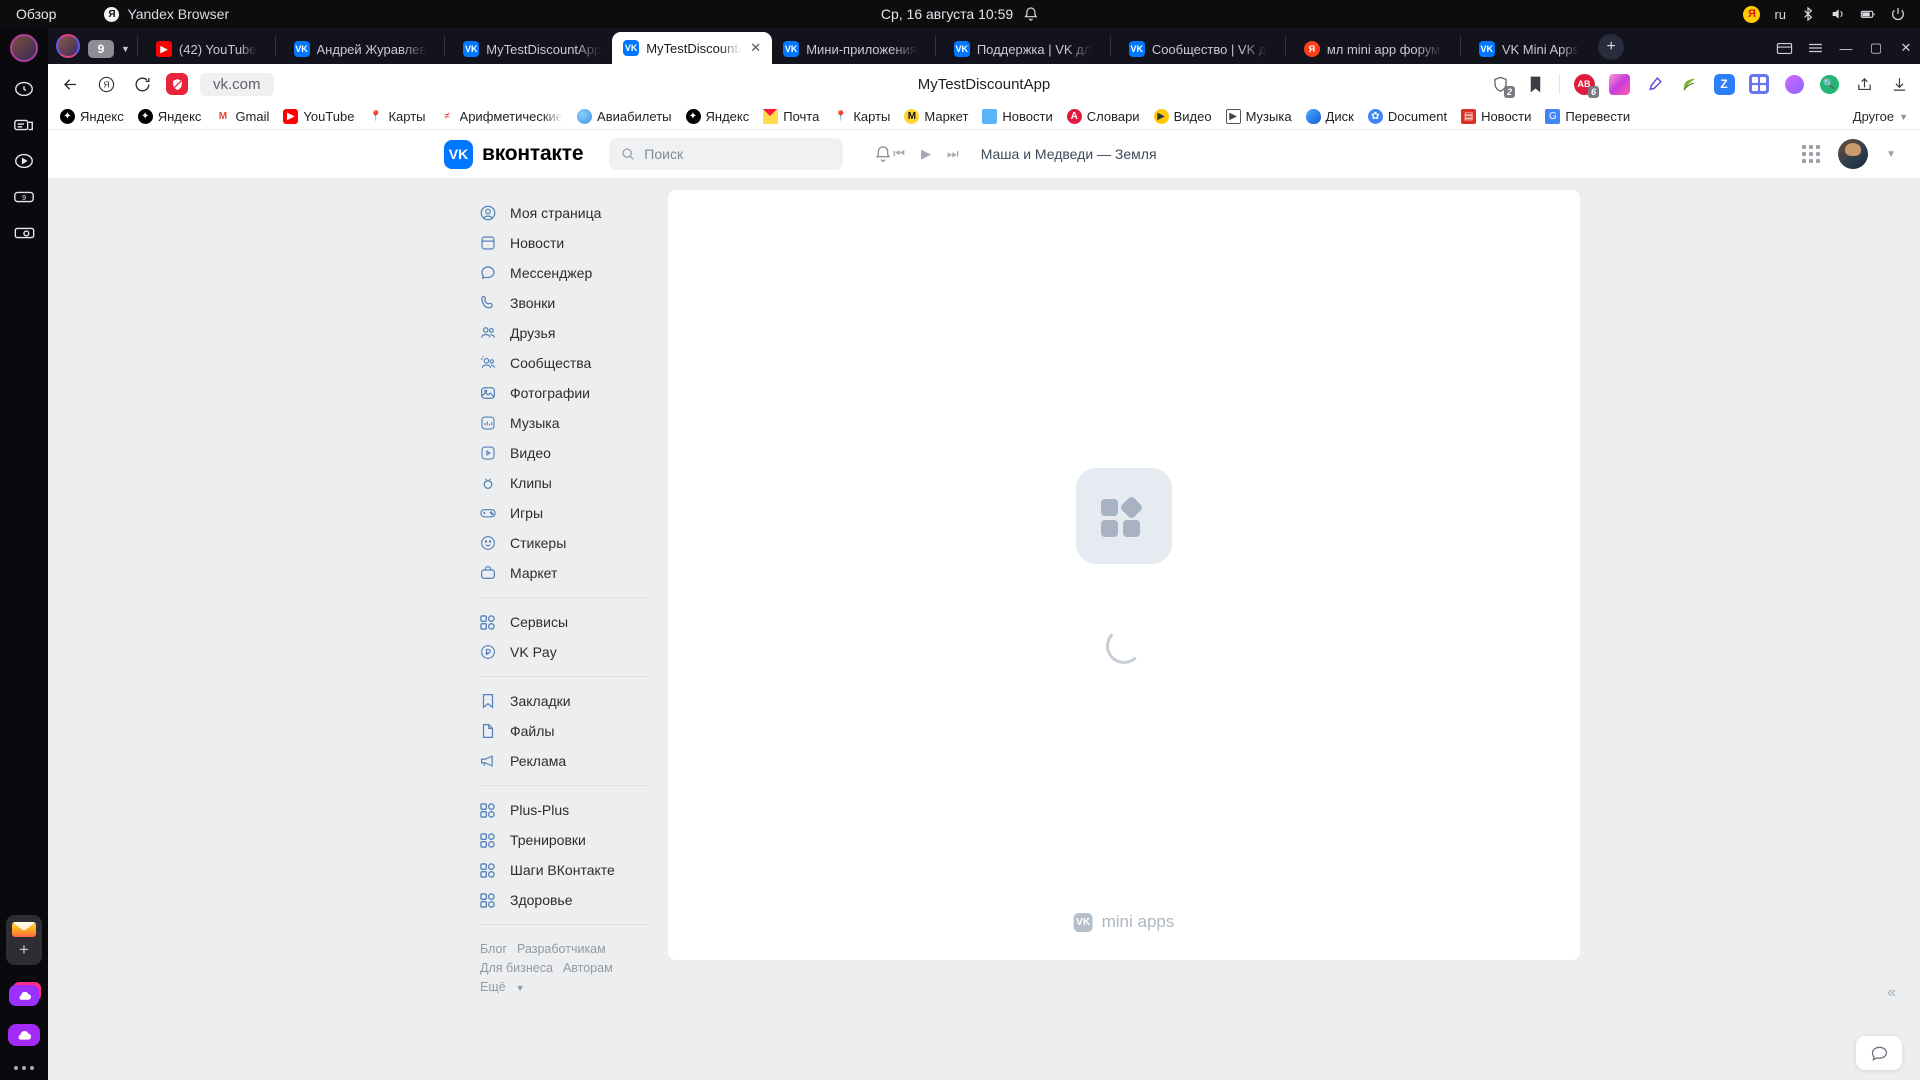  Describe the element at coordinates (24, 89) in the screenshot. I see `clock-icon` at that location.